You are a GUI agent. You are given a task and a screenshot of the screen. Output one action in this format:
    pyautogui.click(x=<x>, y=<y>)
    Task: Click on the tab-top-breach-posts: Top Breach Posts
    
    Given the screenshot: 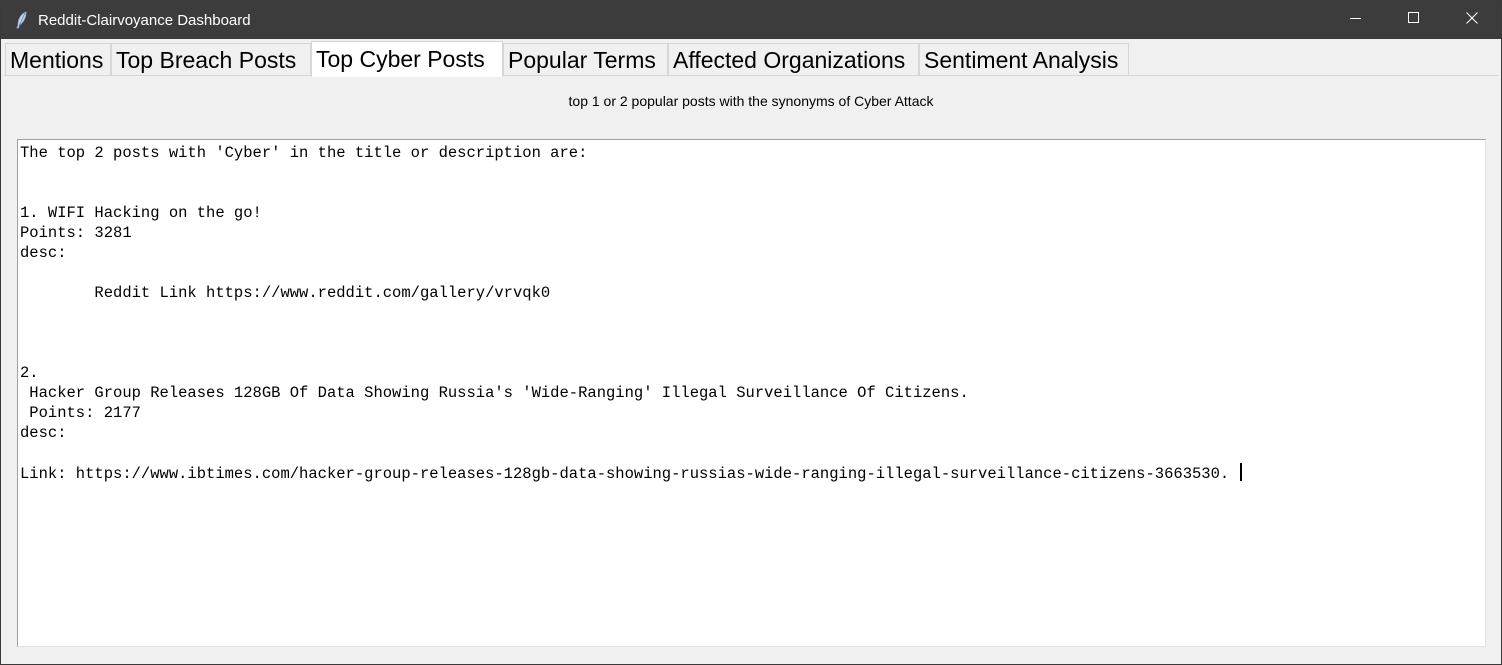 What is the action you would take?
    pyautogui.click(x=211, y=59)
    